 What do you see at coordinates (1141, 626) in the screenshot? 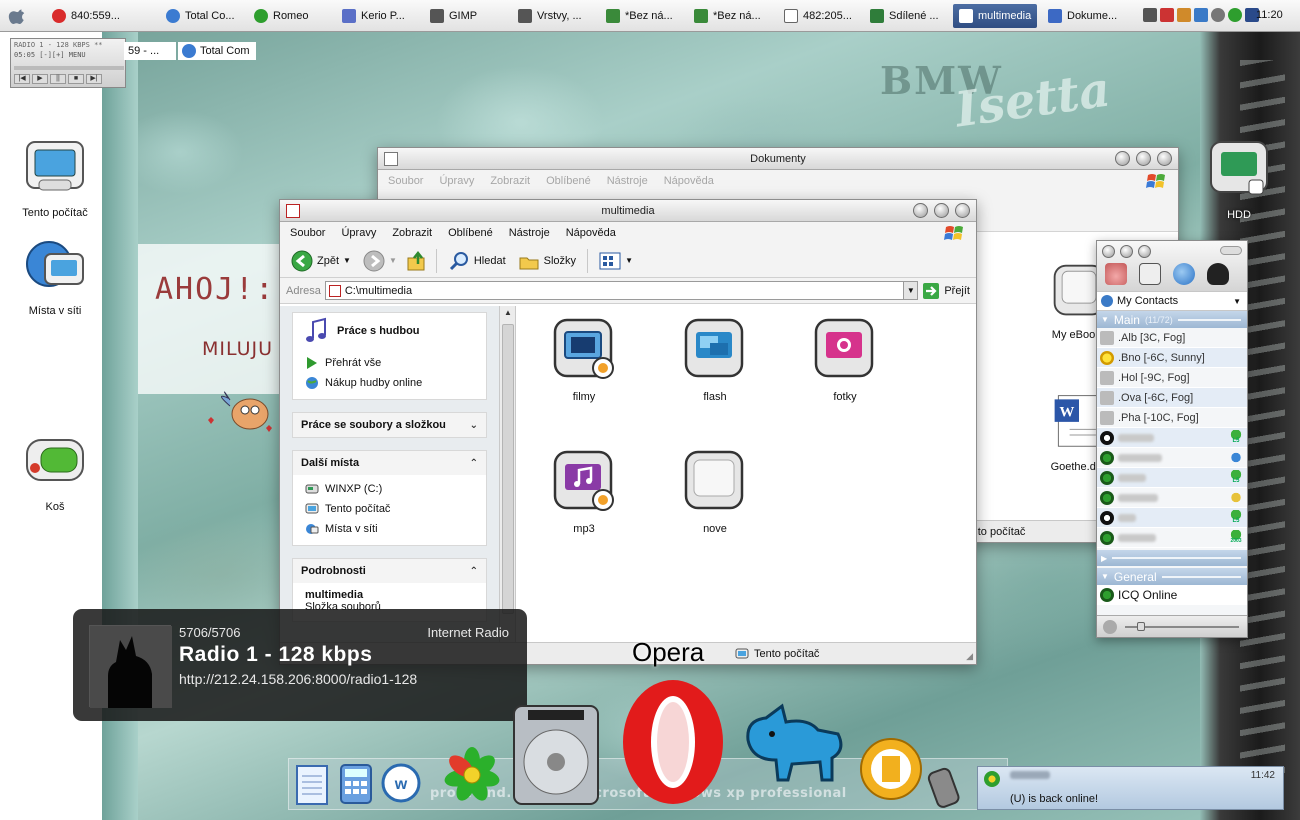
I see `volume-knob` at bounding box center [1141, 626].